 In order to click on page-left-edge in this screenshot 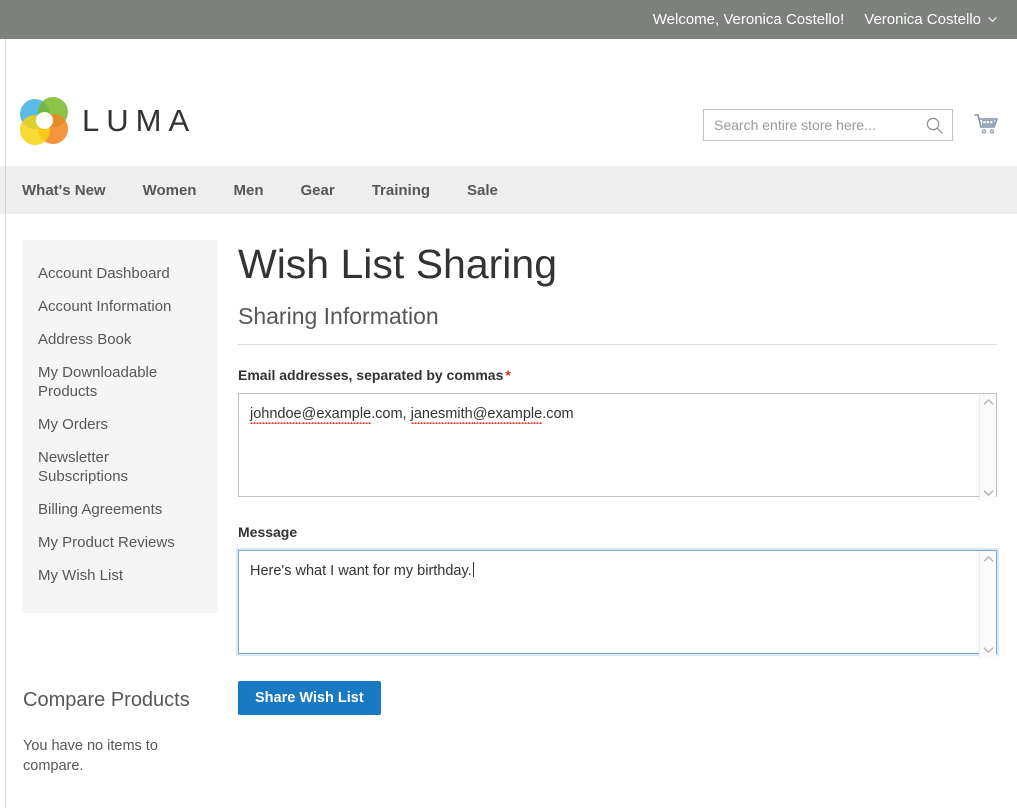, I will do `click(5, 423)`.